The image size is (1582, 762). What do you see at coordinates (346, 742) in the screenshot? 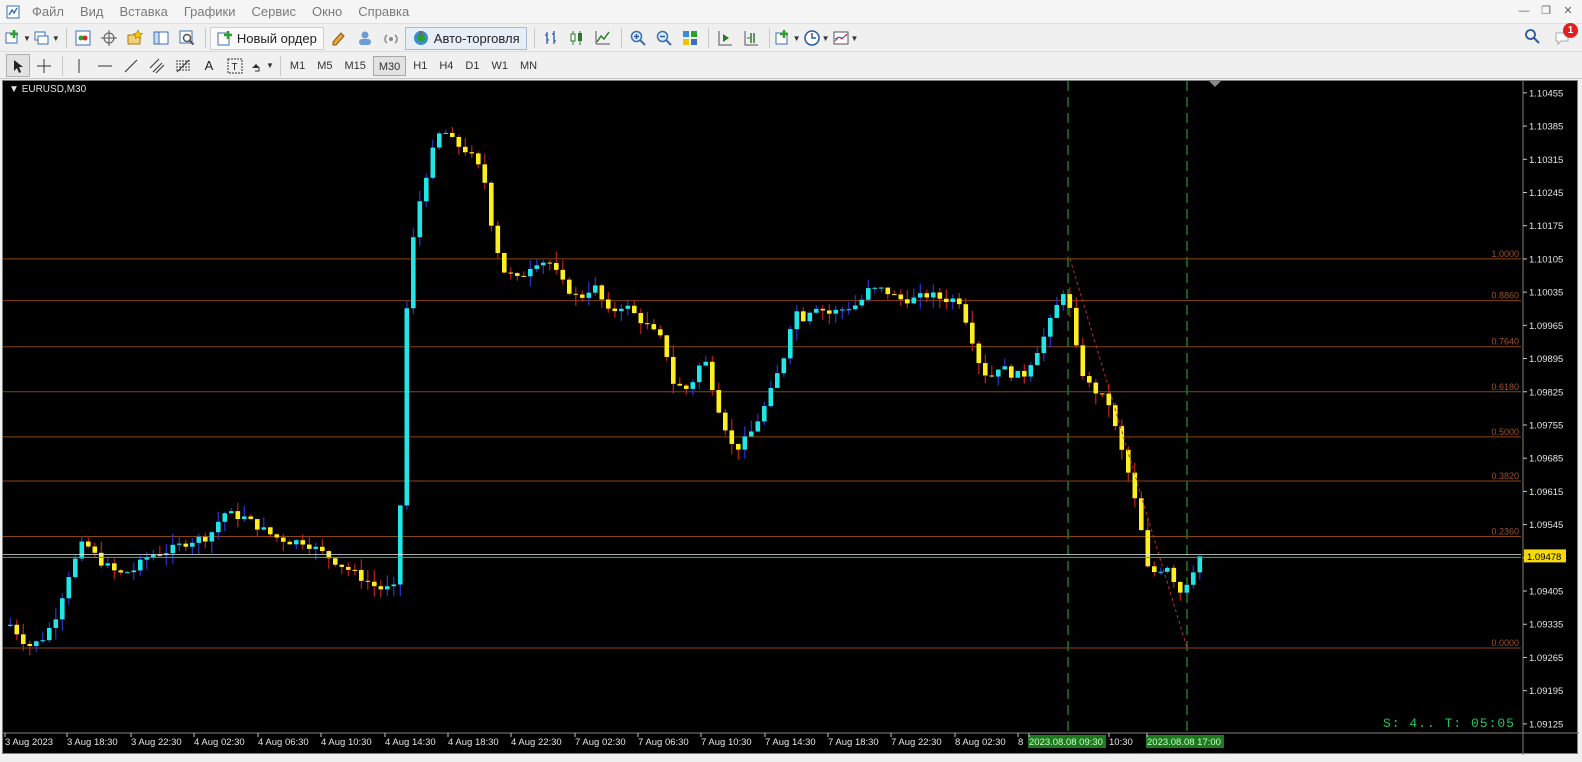
I see `x-tick-label: 4 Aug 10:30` at bounding box center [346, 742].